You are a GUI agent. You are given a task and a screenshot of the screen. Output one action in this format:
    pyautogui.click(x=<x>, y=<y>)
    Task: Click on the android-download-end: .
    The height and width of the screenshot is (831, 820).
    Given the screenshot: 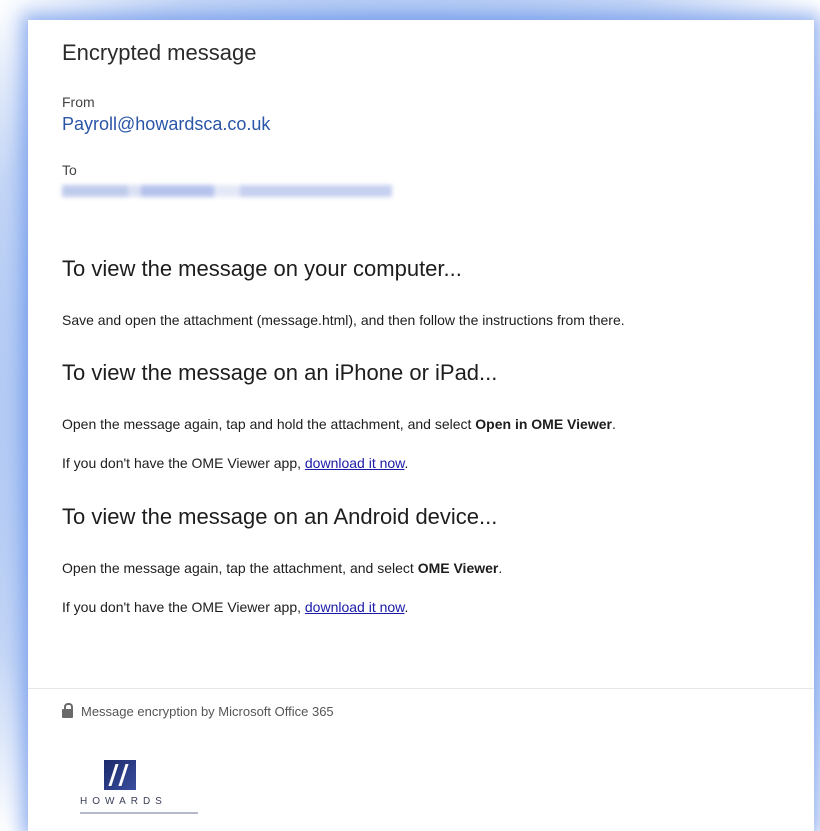 What is the action you would take?
    pyautogui.click(x=406, y=607)
    